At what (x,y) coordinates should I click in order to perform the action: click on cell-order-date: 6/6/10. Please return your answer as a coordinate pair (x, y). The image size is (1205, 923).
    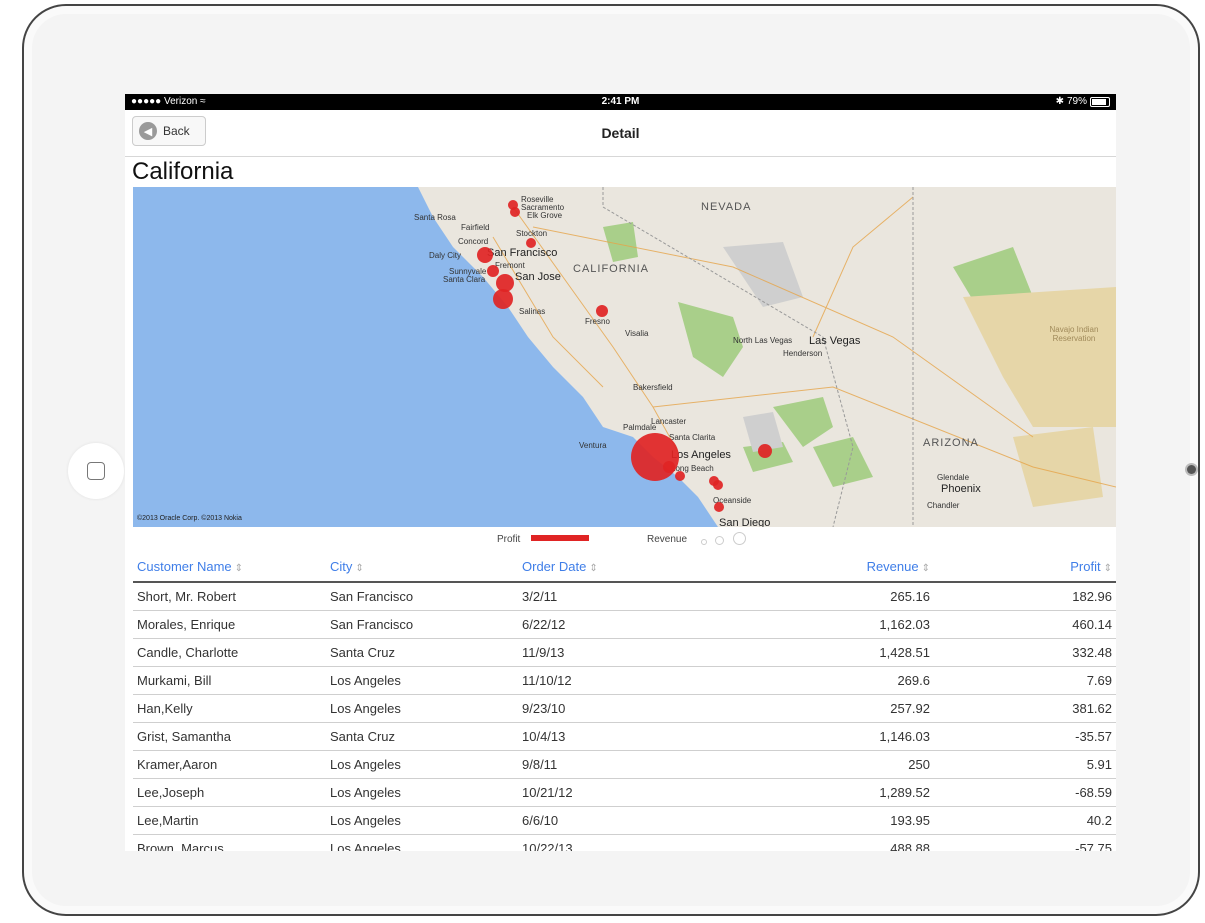
    Looking at the image, I should click on (622, 820).